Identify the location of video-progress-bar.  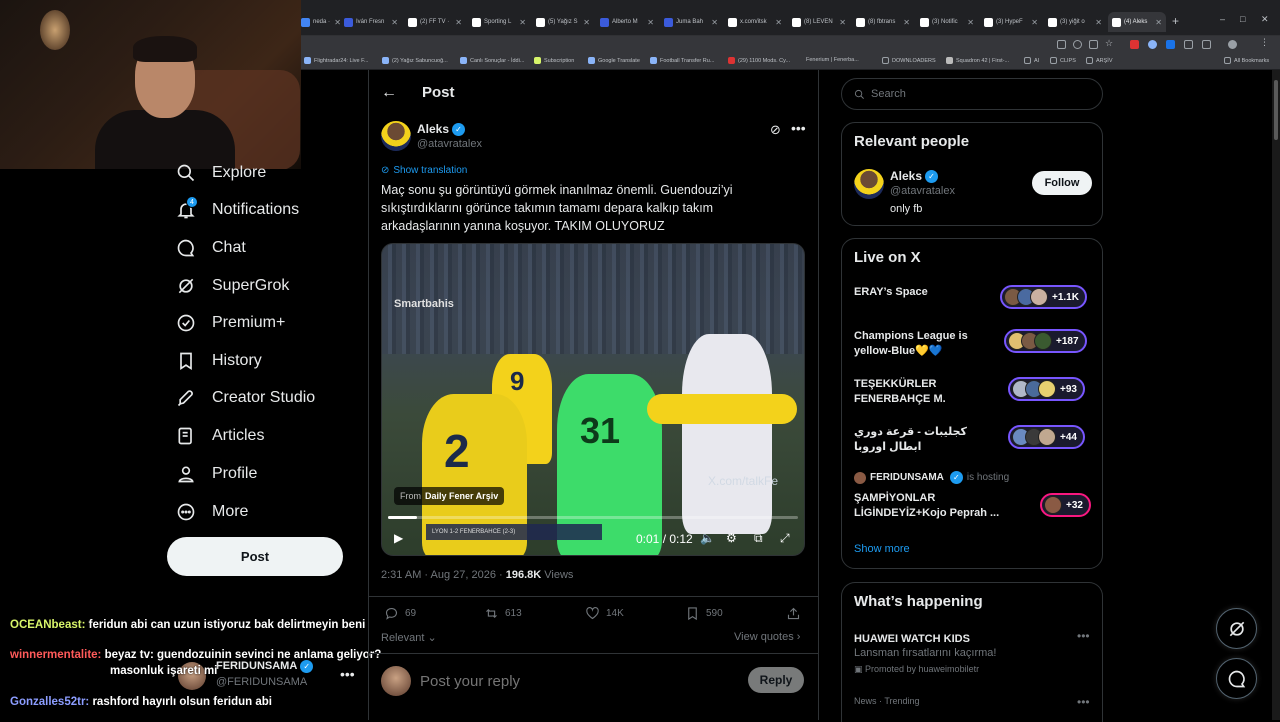
(593, 517).